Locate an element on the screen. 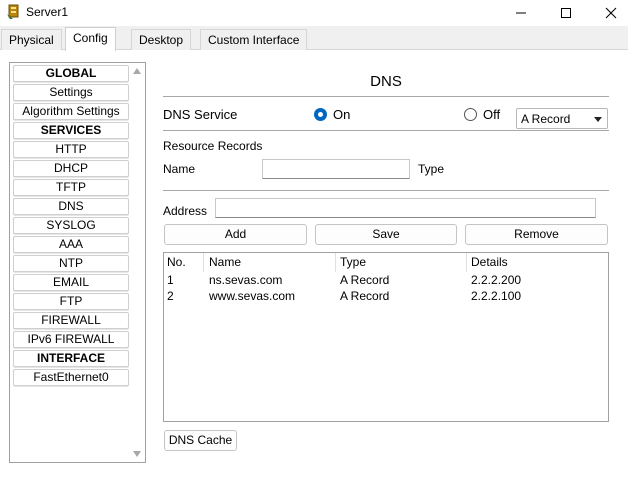 Image resolution: width=628 pixels, height=501 pixels. save-button: Save is located at coordinates (386, 234).